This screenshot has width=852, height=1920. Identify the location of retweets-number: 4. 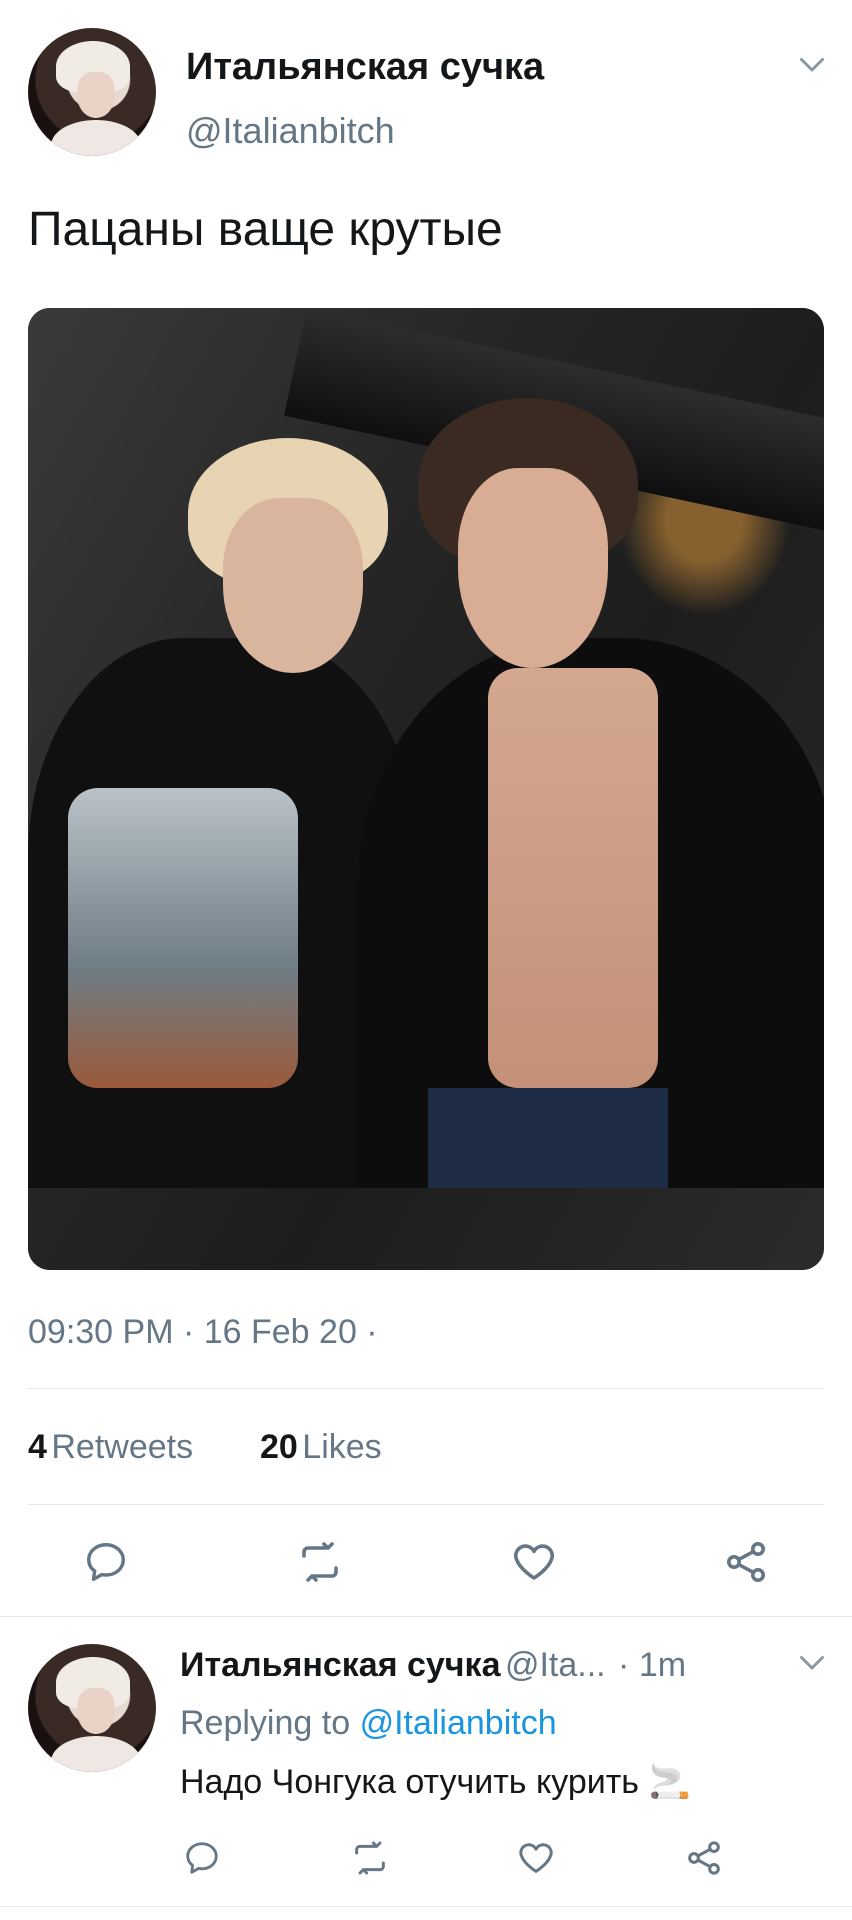
(37, 1447).